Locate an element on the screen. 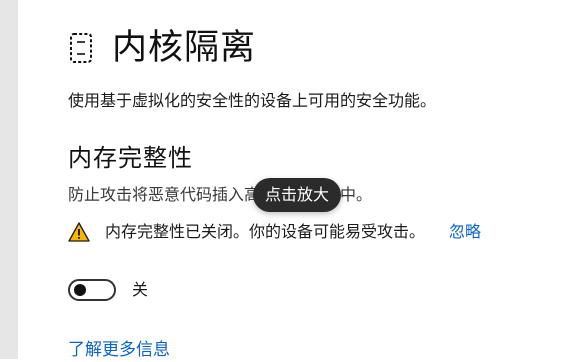 This screenshot has height=362, width=566. toggle-knob is located at coordinates (80, 290).